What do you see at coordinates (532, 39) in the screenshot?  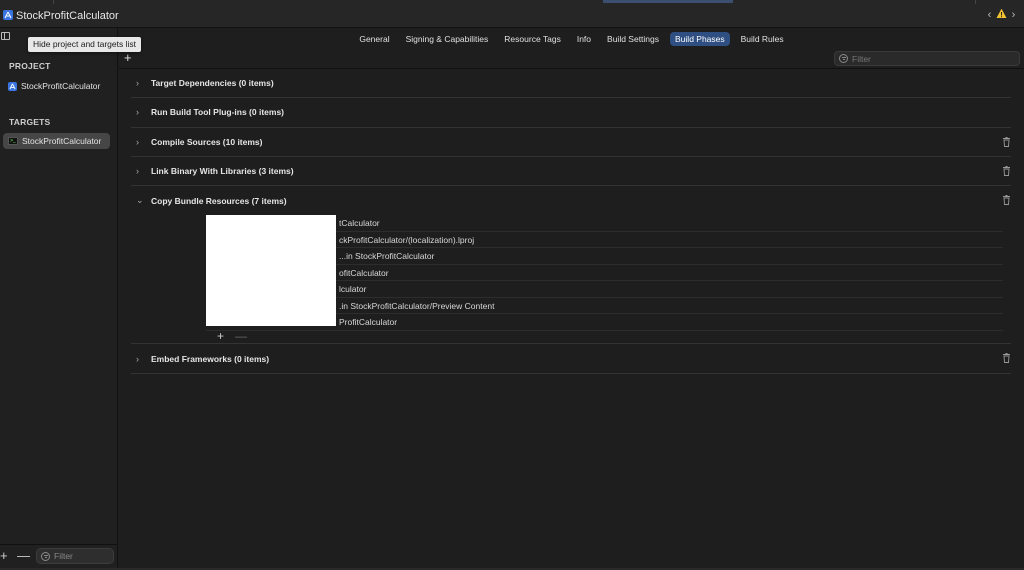 I see `tab-resource-tags: Resource Tags` at bounding box center [532, 39].